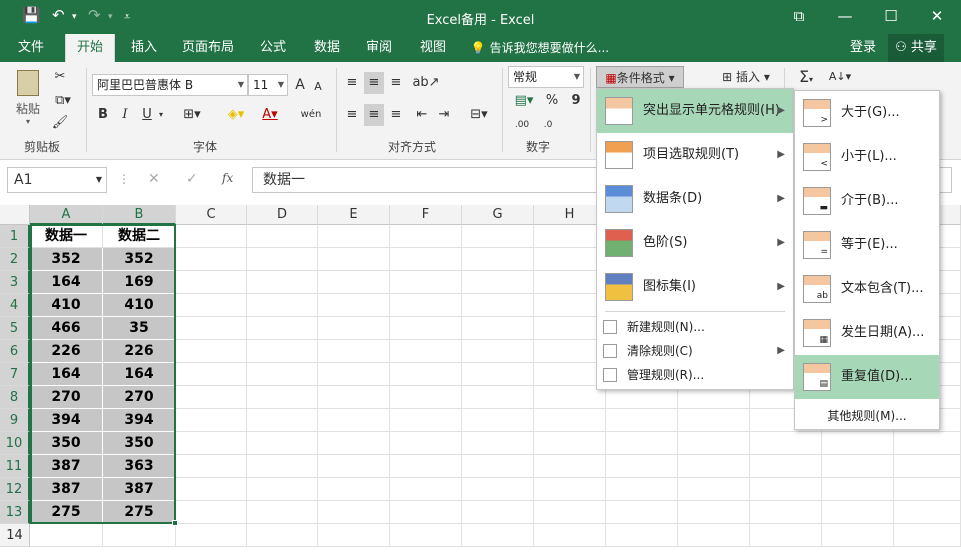  Describe the element at coordinates (422, 115) in the screenshot. I see `decrease-indent-icon: ⇤` at that location.